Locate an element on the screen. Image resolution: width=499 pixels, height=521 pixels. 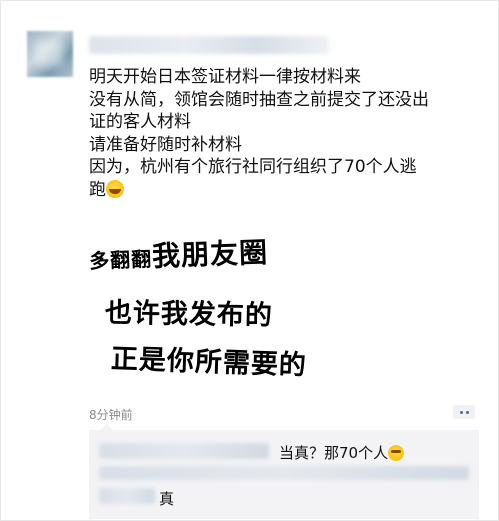
avatar is located at coordinates (50, 54).